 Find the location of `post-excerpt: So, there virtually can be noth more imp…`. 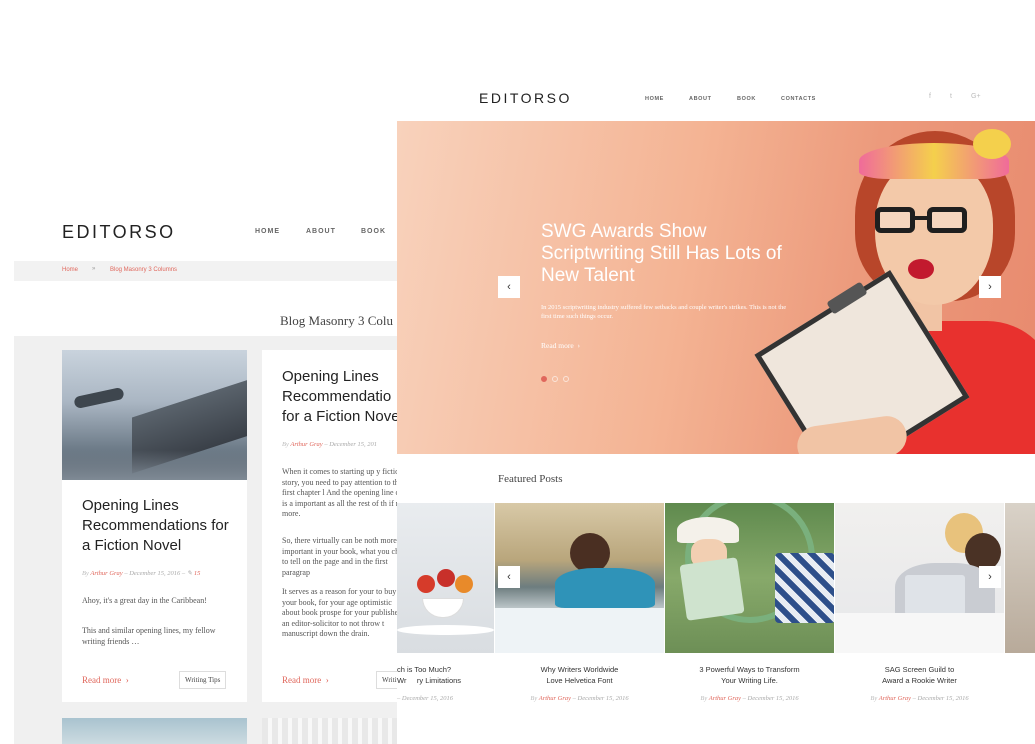

post-excerpt: So, there virtually can be noth more imp… is located at coordinates (346, 556).